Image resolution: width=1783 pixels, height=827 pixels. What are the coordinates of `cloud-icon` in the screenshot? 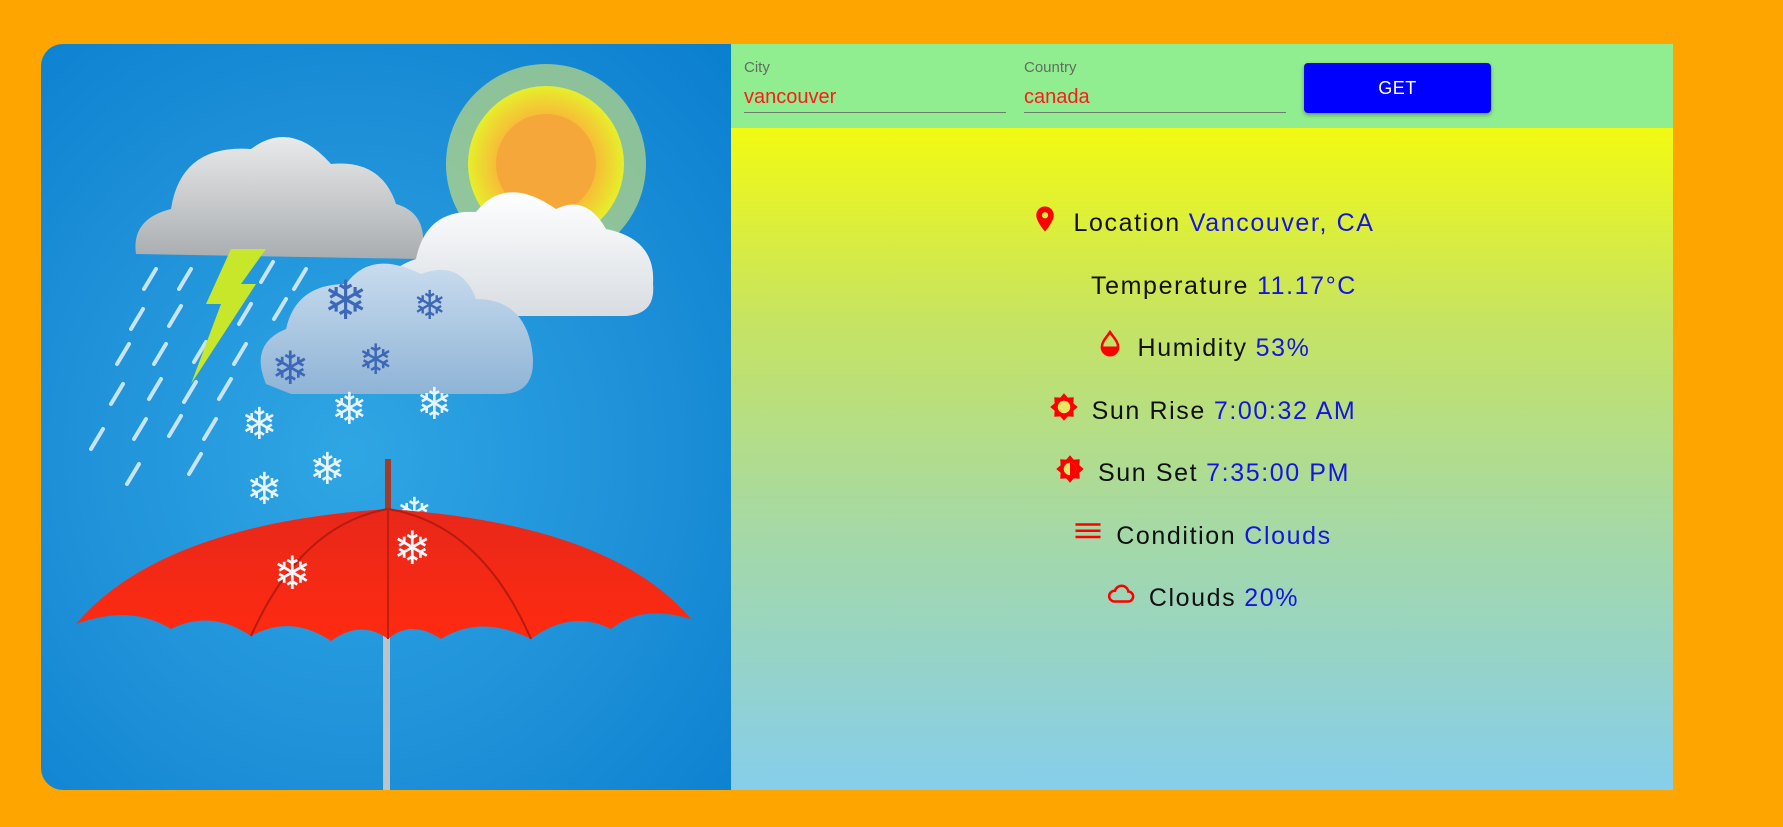 It's located at (1121, 593).